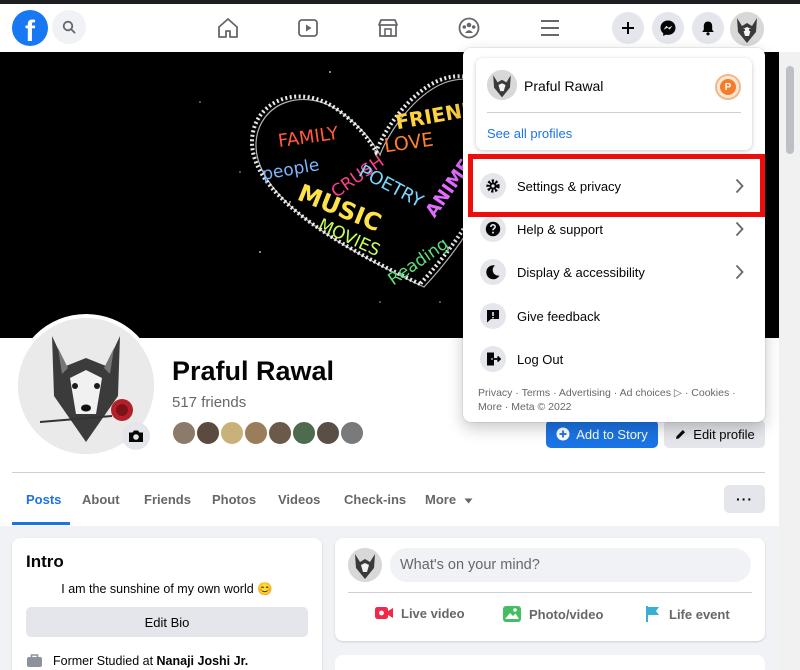 The image size is (800, 670). What do you see at coordinates (614, 112) in the screenshot?
I see `profile-card-divider` at bounding box center [614, 112].